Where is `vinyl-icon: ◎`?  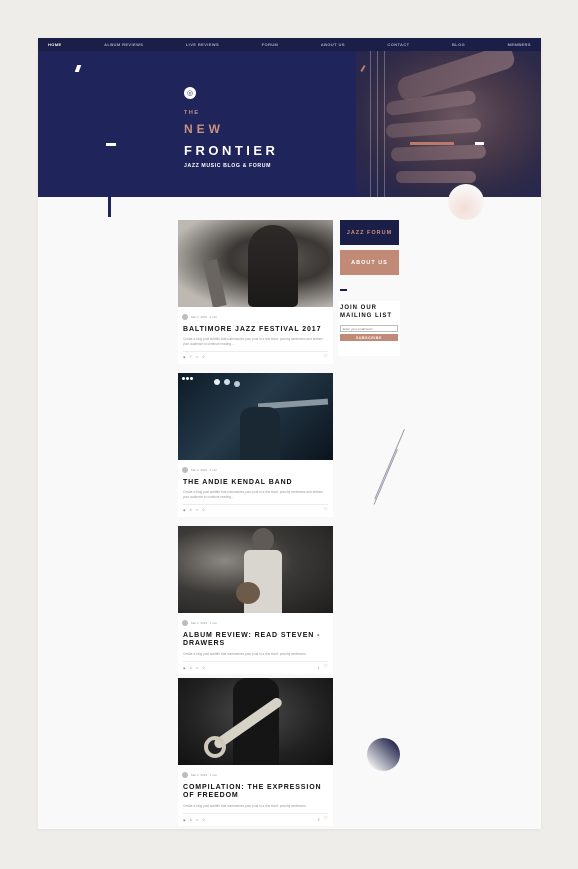 vinyl-icon: ◎ is located at coordinates (190, 93).